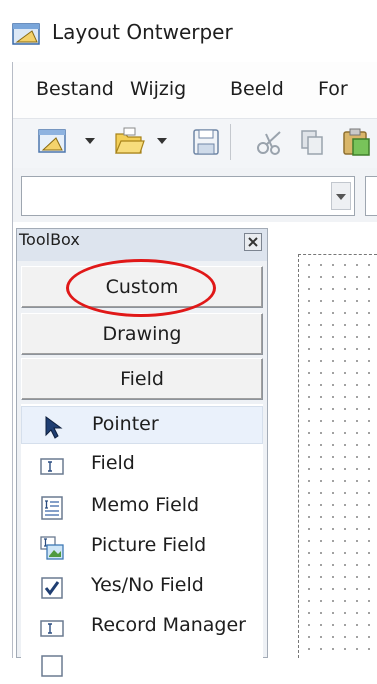  Describe the element at coordinates (52, 628) in the screenshot. I see `record-manager-icon` at that location.